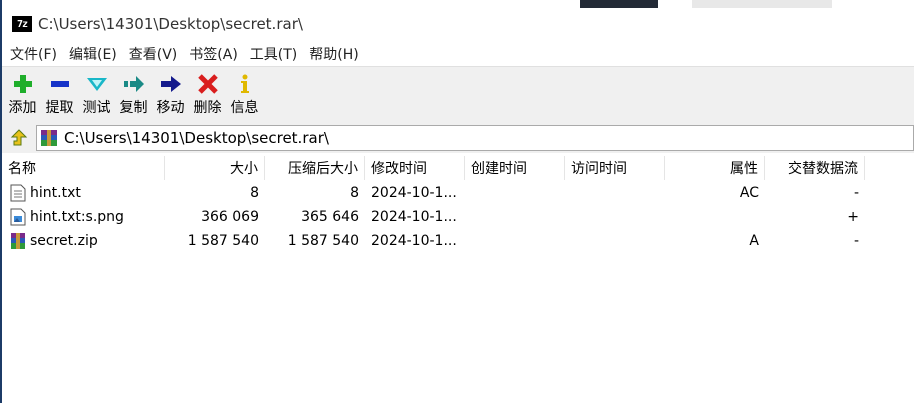 The image size is (914, 403). I want to click on file-packed-size: 8, so click(354, 193).